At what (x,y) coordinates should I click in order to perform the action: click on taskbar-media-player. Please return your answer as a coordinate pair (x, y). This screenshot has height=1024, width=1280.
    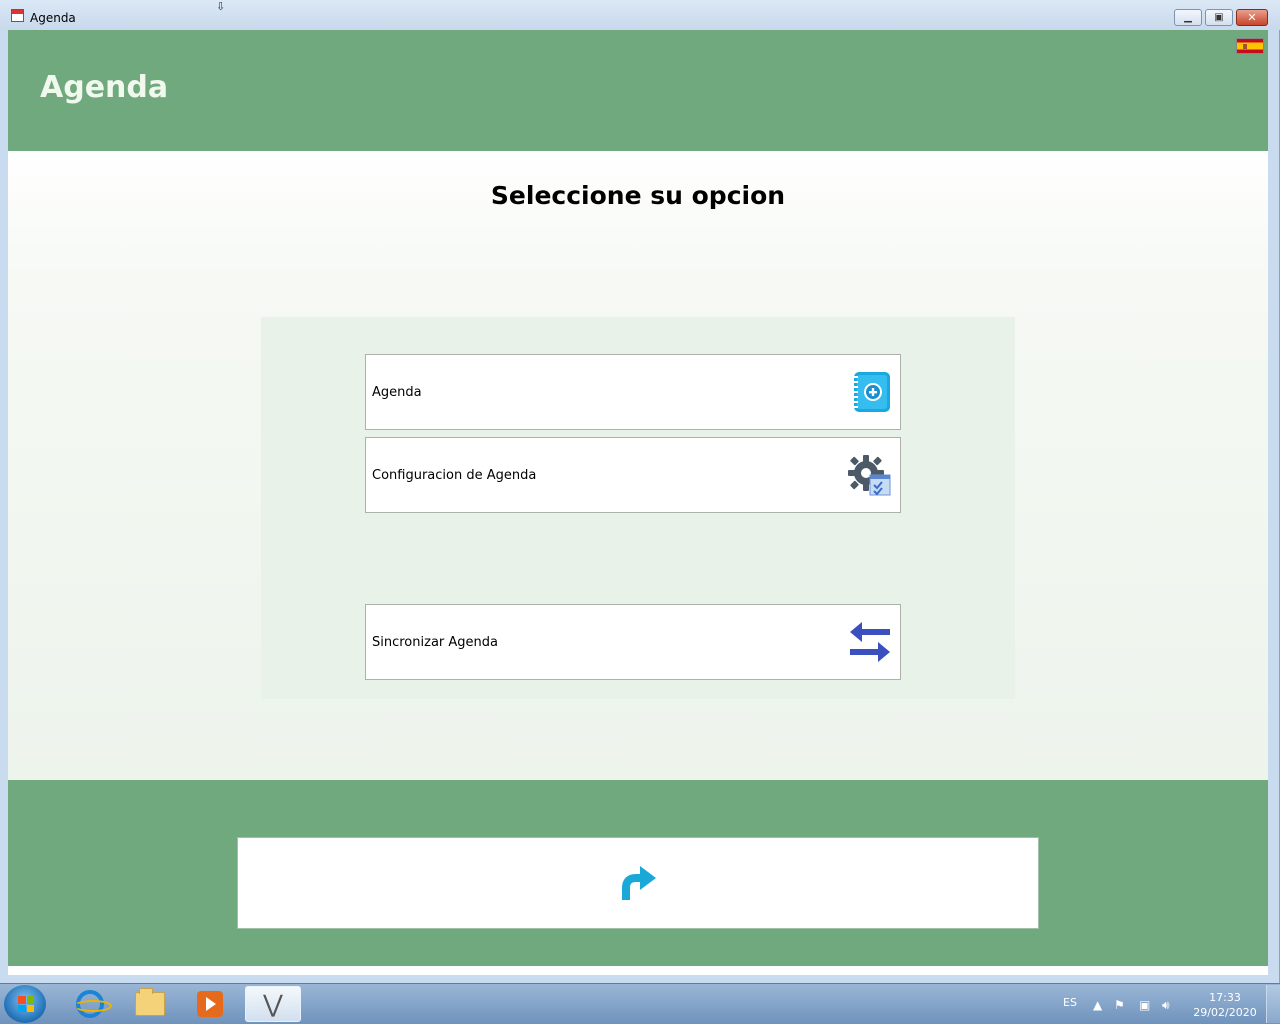
    Looking at the image, I should click on (210, 1004).